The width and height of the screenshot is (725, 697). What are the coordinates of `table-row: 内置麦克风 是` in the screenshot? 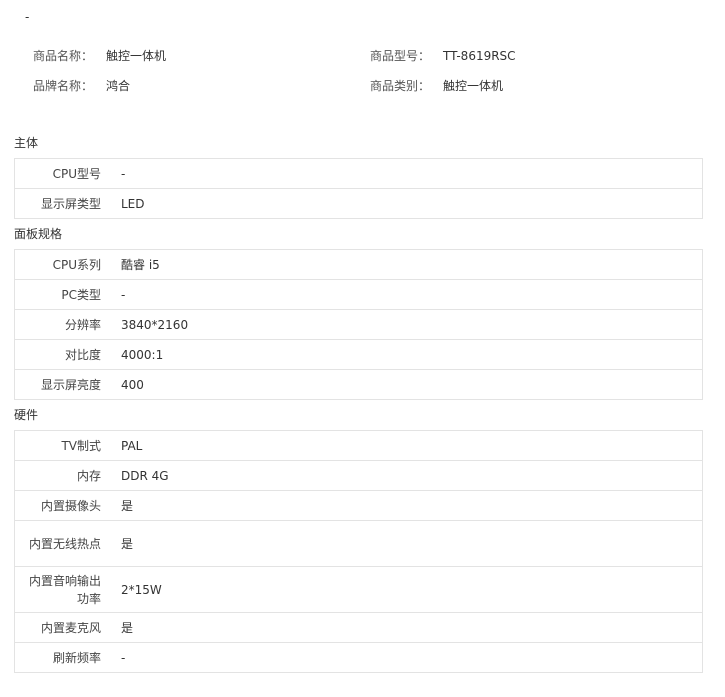 It's located at (358, 627).